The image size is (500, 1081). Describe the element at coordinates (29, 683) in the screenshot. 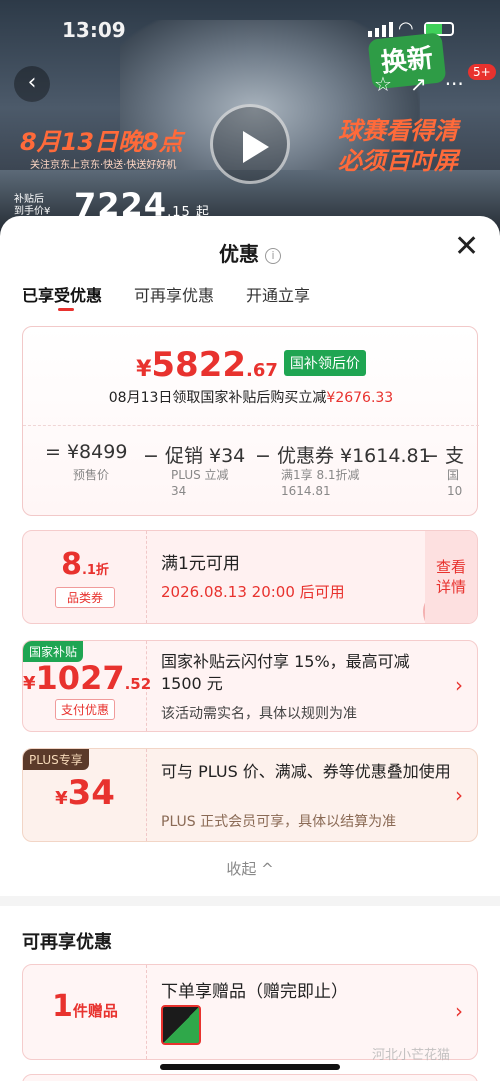

I see `subsidy-amount-currency: ¥` at that location.